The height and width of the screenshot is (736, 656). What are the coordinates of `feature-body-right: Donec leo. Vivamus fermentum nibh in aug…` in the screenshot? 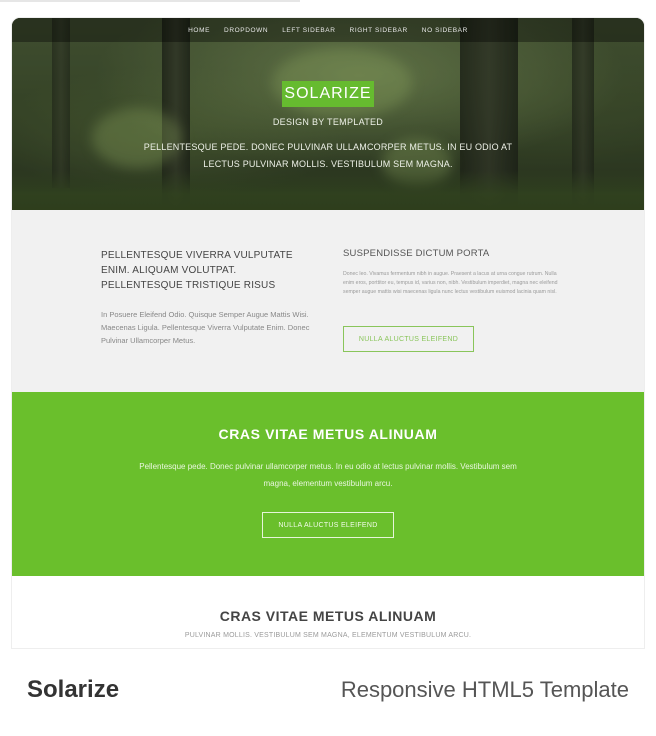 It's located at (450, 283).